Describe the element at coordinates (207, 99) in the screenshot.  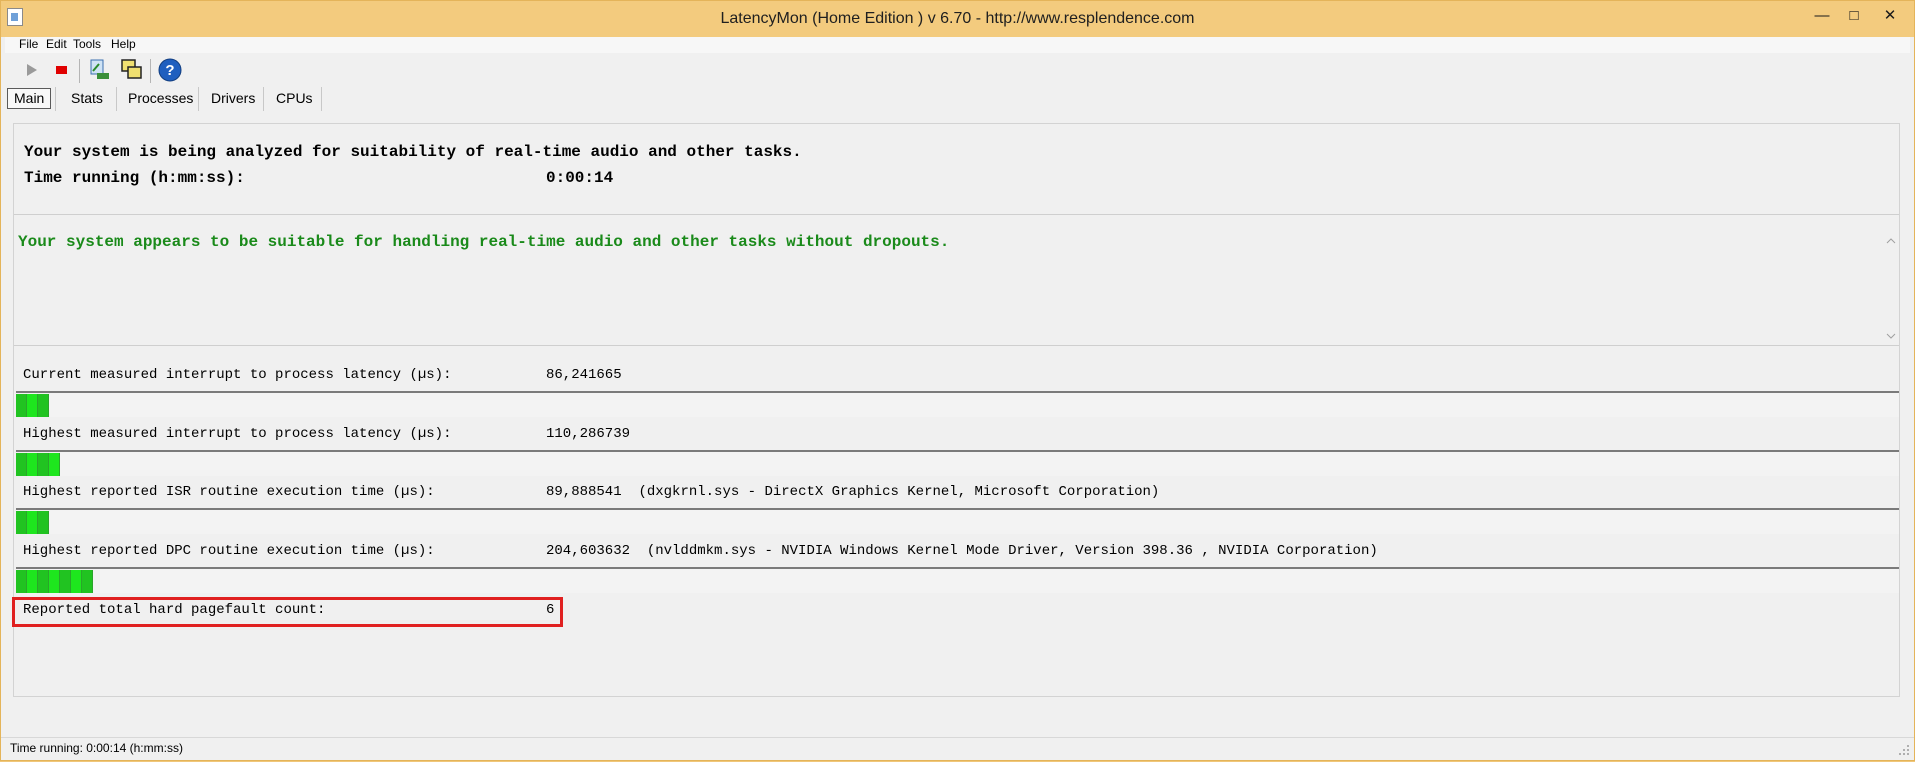
I see `tab-strip: Main Stats Processes Drivers CPUs` at that location.